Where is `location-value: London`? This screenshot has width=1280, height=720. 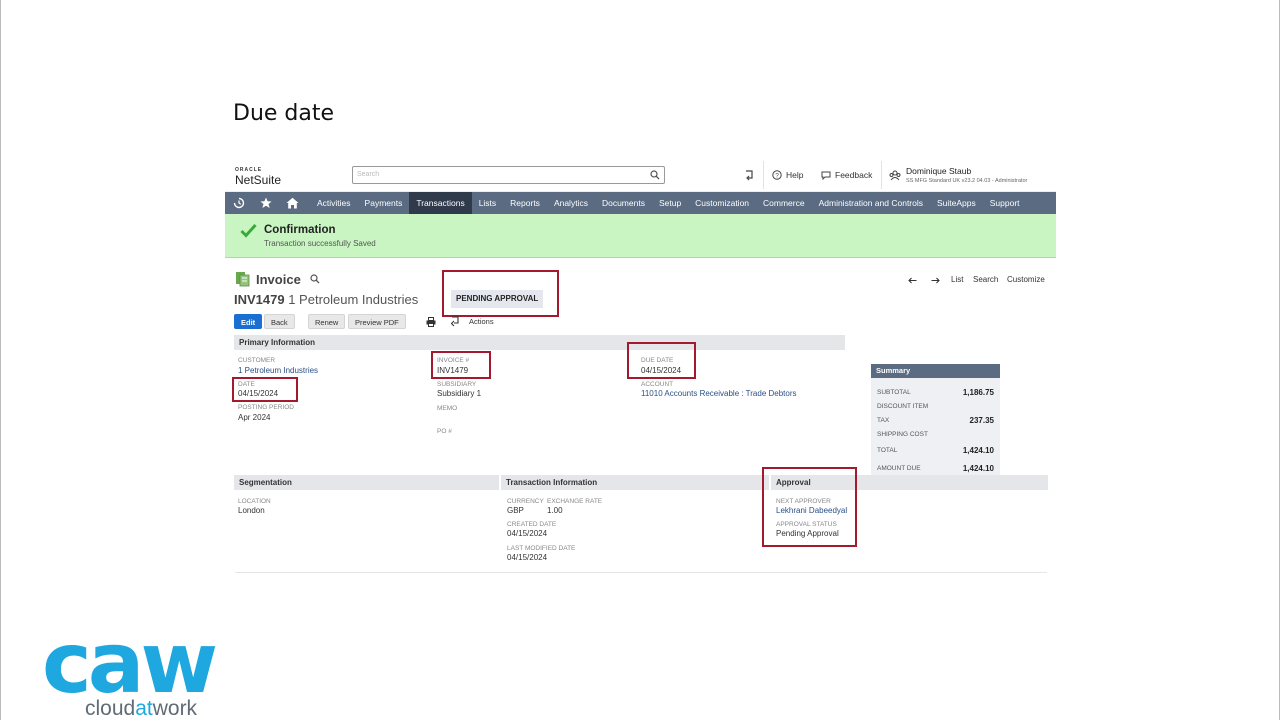 location-value: London is located at coordinates (251, 510).